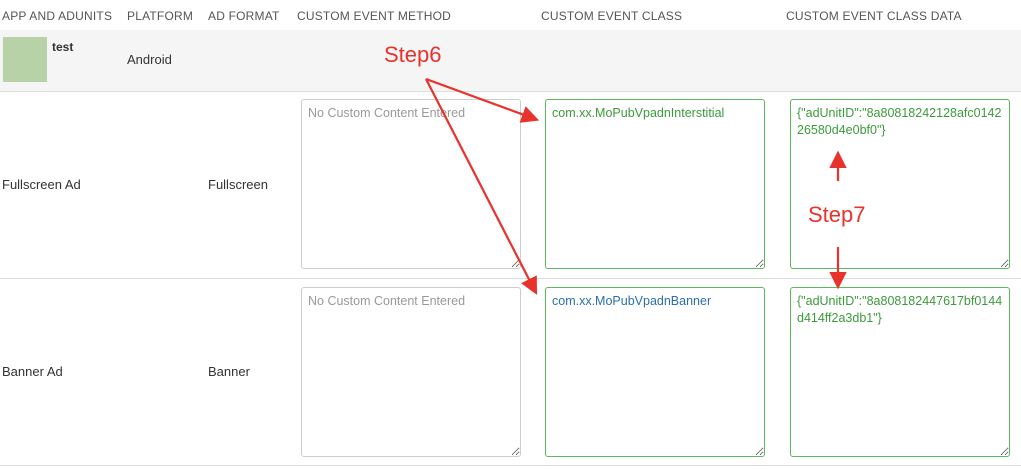 This screenshot has width=1021, height=470. I want to click on app-name: test, so click(62, 47).